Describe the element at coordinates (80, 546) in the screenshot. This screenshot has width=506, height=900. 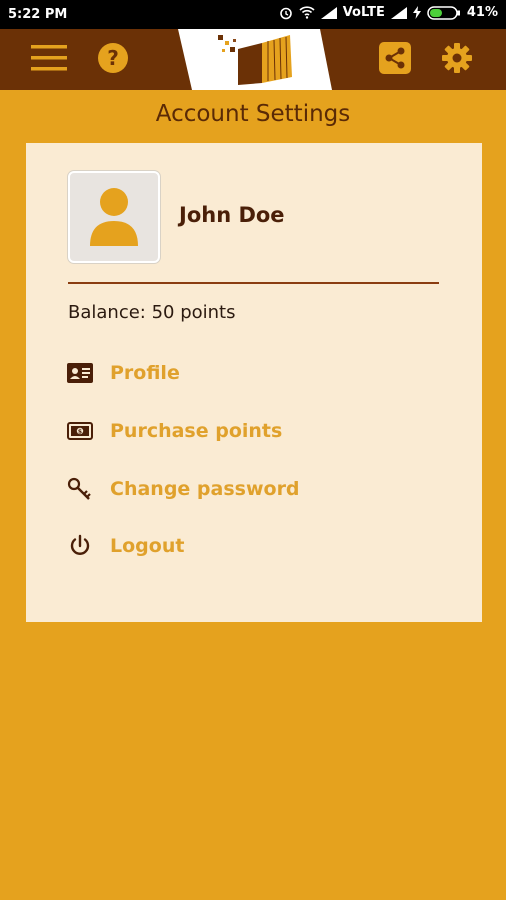
I see `power-icon` at that location.